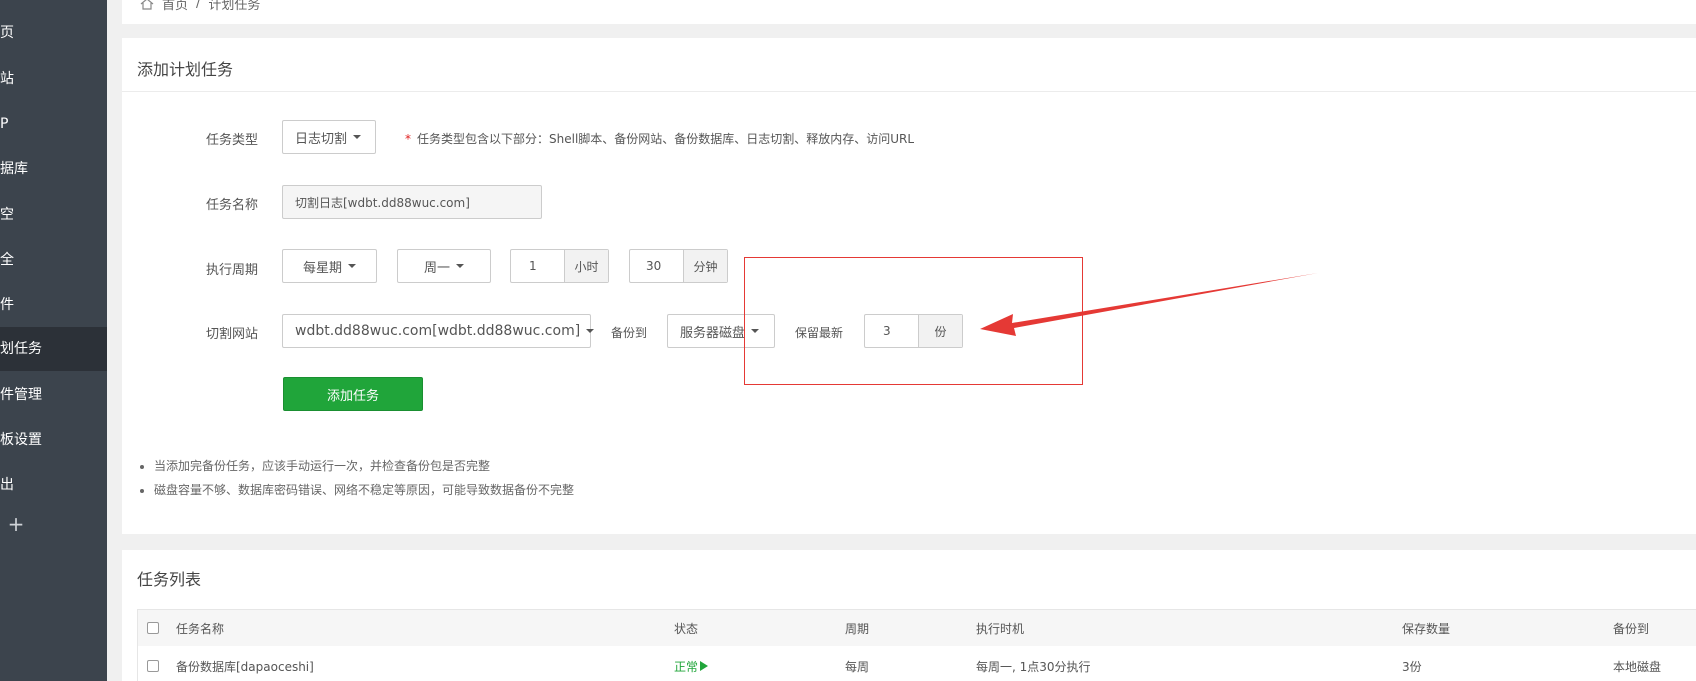 Image resolution: width=1696 pixels, height=681 pixels. Describe the element at coordinates (53, 485) in the screenshot. I see `sidebar-item-logout: 出` at that location.